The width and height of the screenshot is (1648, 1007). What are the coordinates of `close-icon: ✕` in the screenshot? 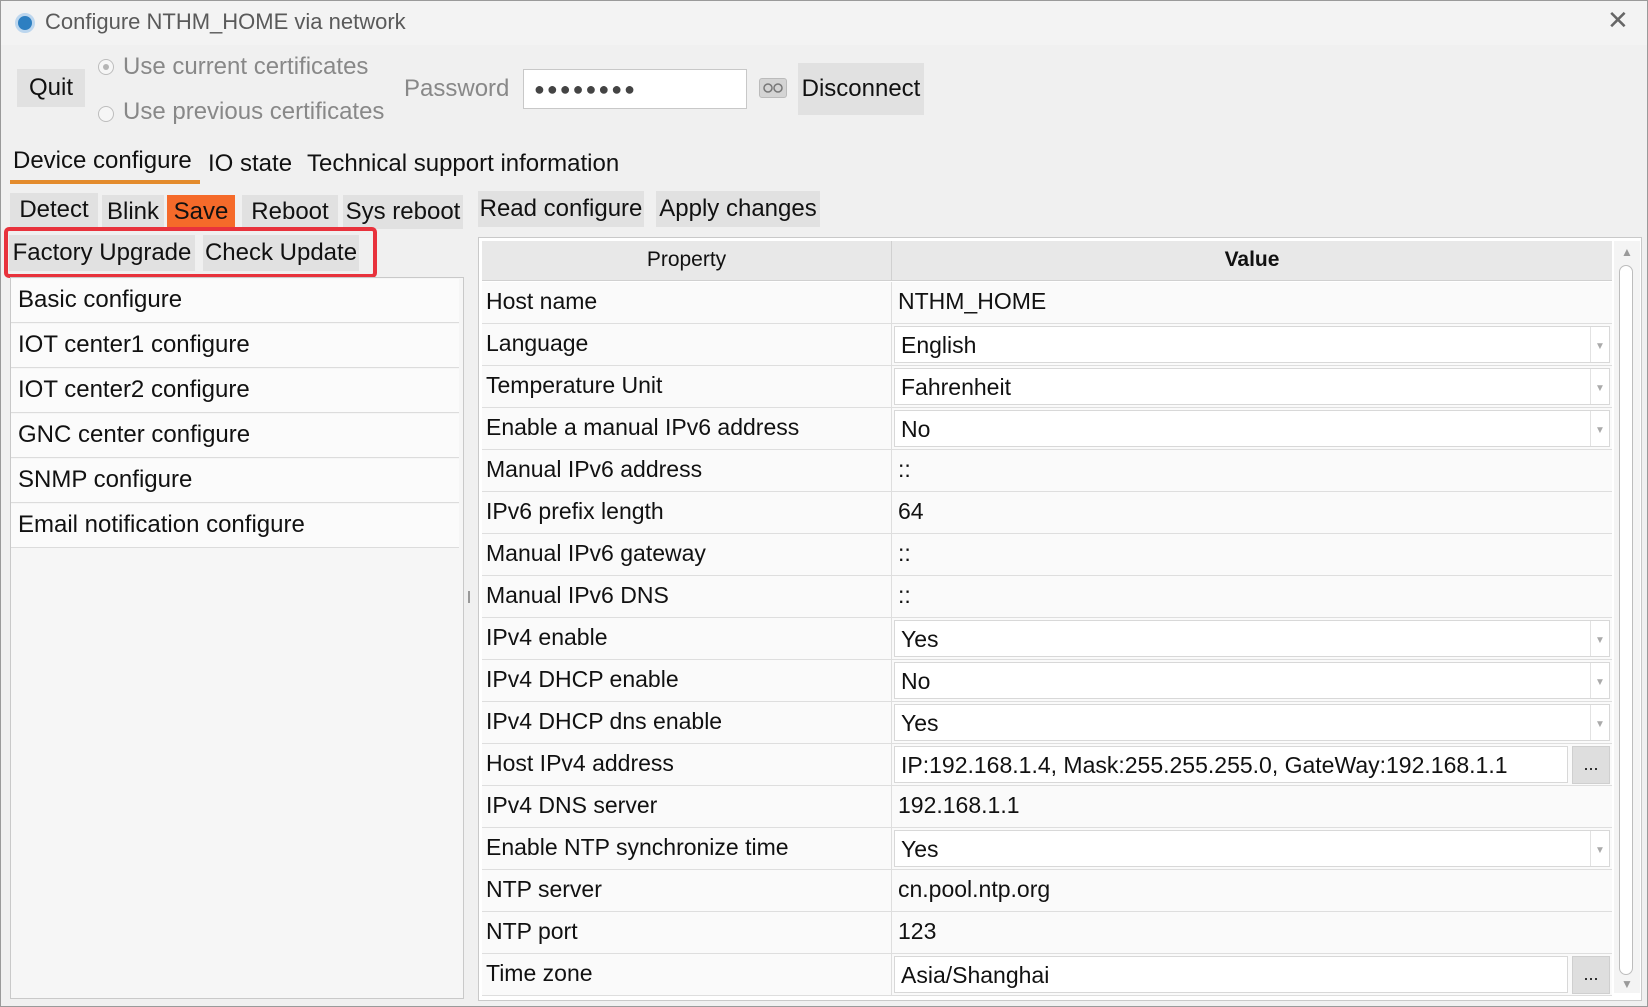 It's located at (1618, 20).